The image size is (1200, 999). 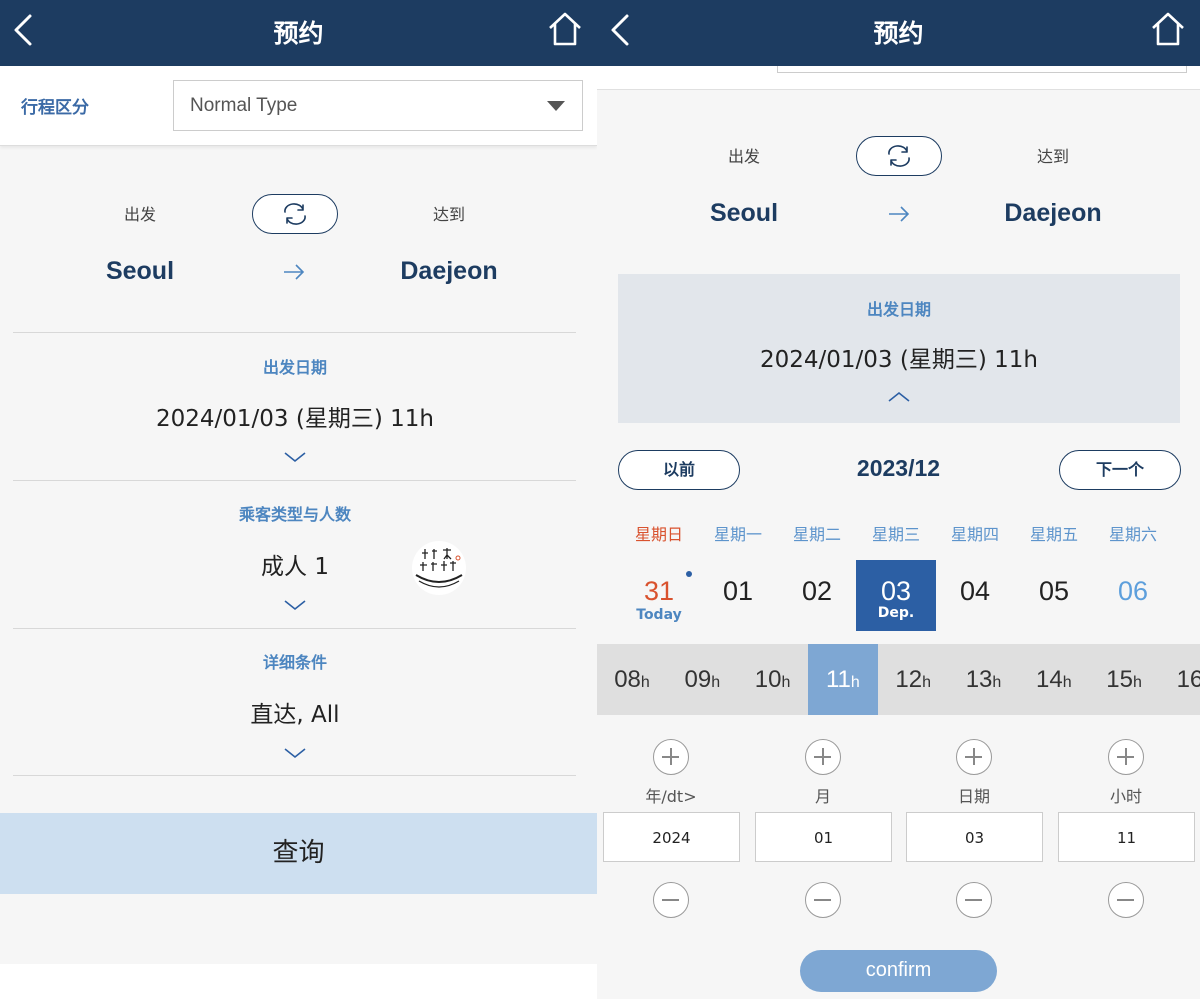 What do you see at coordinates (913, 679) in the screenshot?
I see `hour-option: 12h` at bounding box center [913, 679].